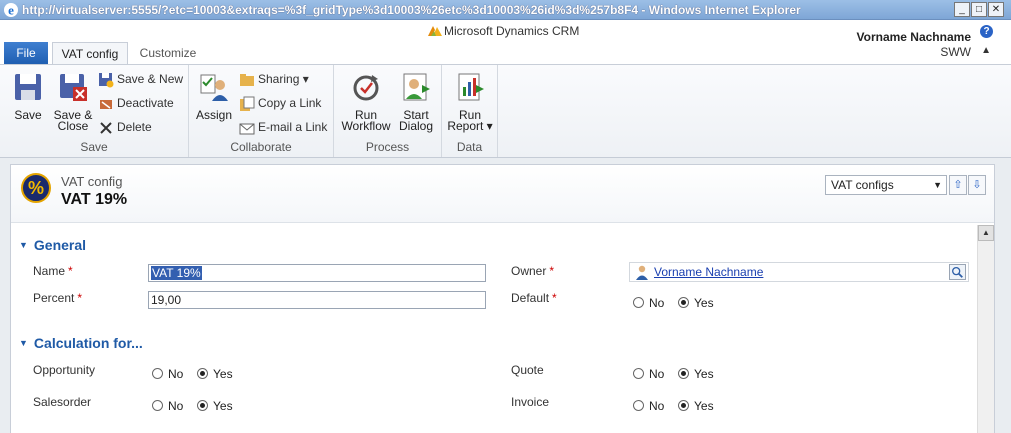 The image size is (1011, 433). I want to click on run-report-icon, so click(471, 87).